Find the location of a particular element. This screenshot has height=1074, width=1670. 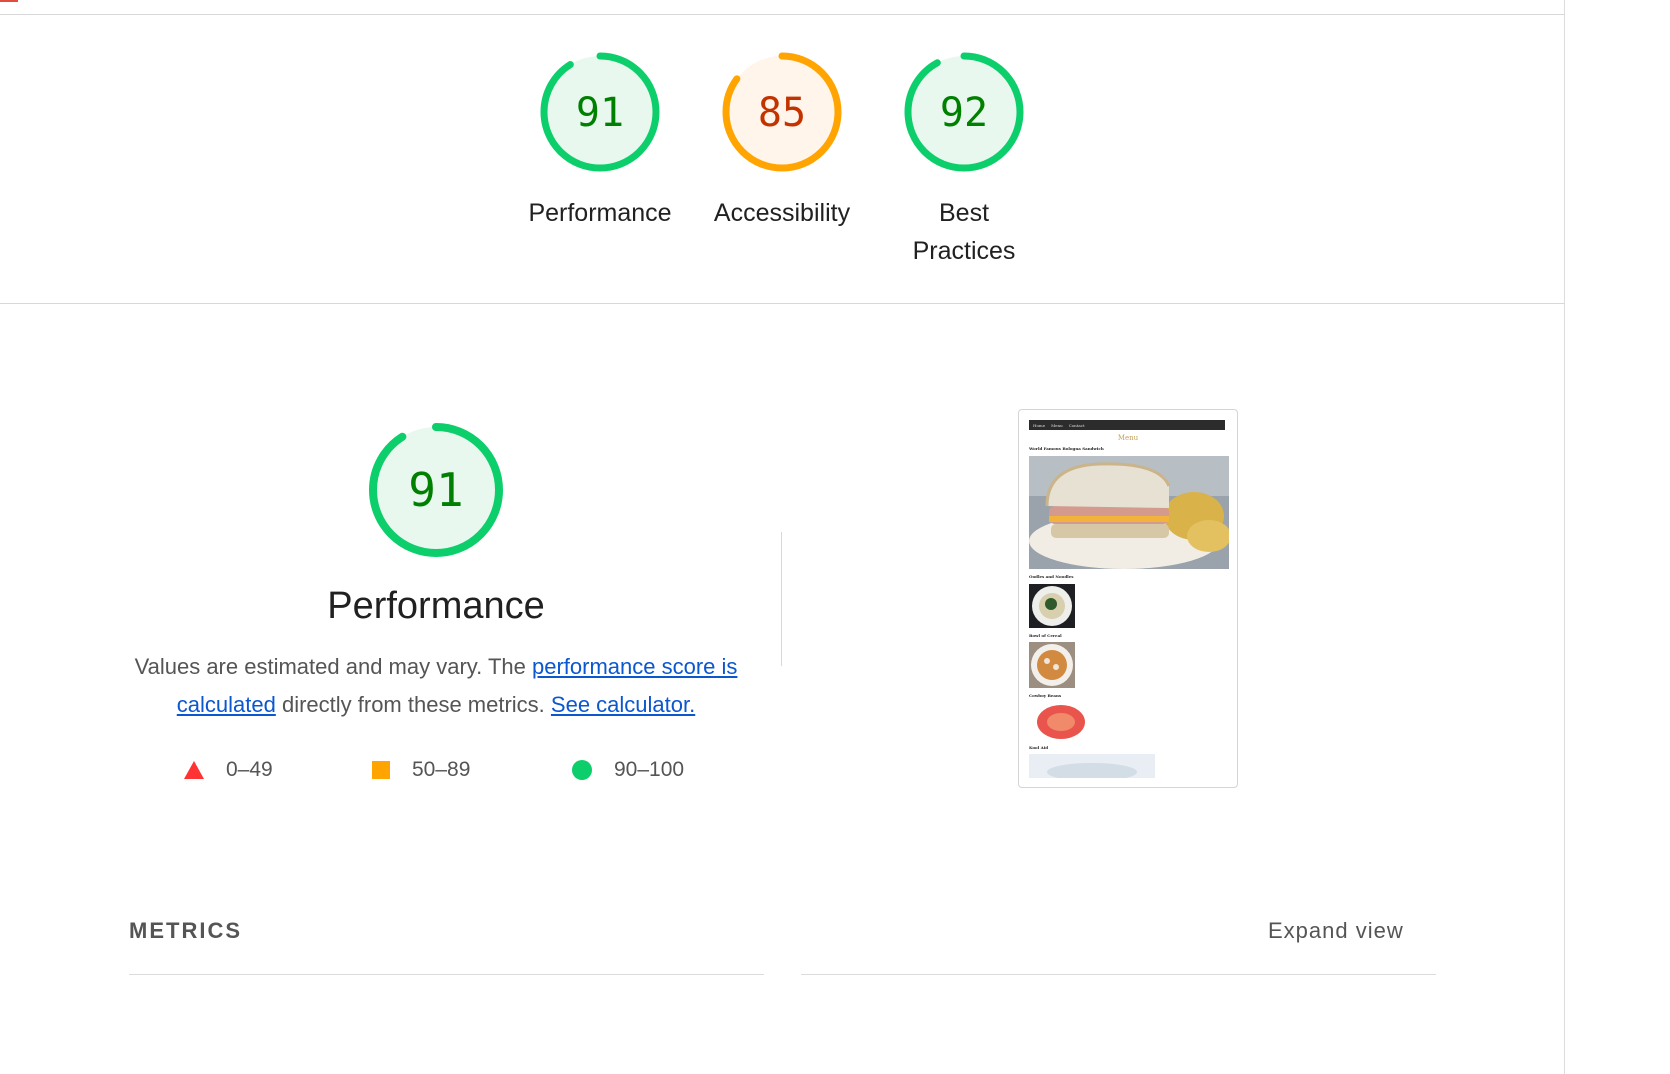

legend-fail: 0–49 is located at coordinates (228, 770).